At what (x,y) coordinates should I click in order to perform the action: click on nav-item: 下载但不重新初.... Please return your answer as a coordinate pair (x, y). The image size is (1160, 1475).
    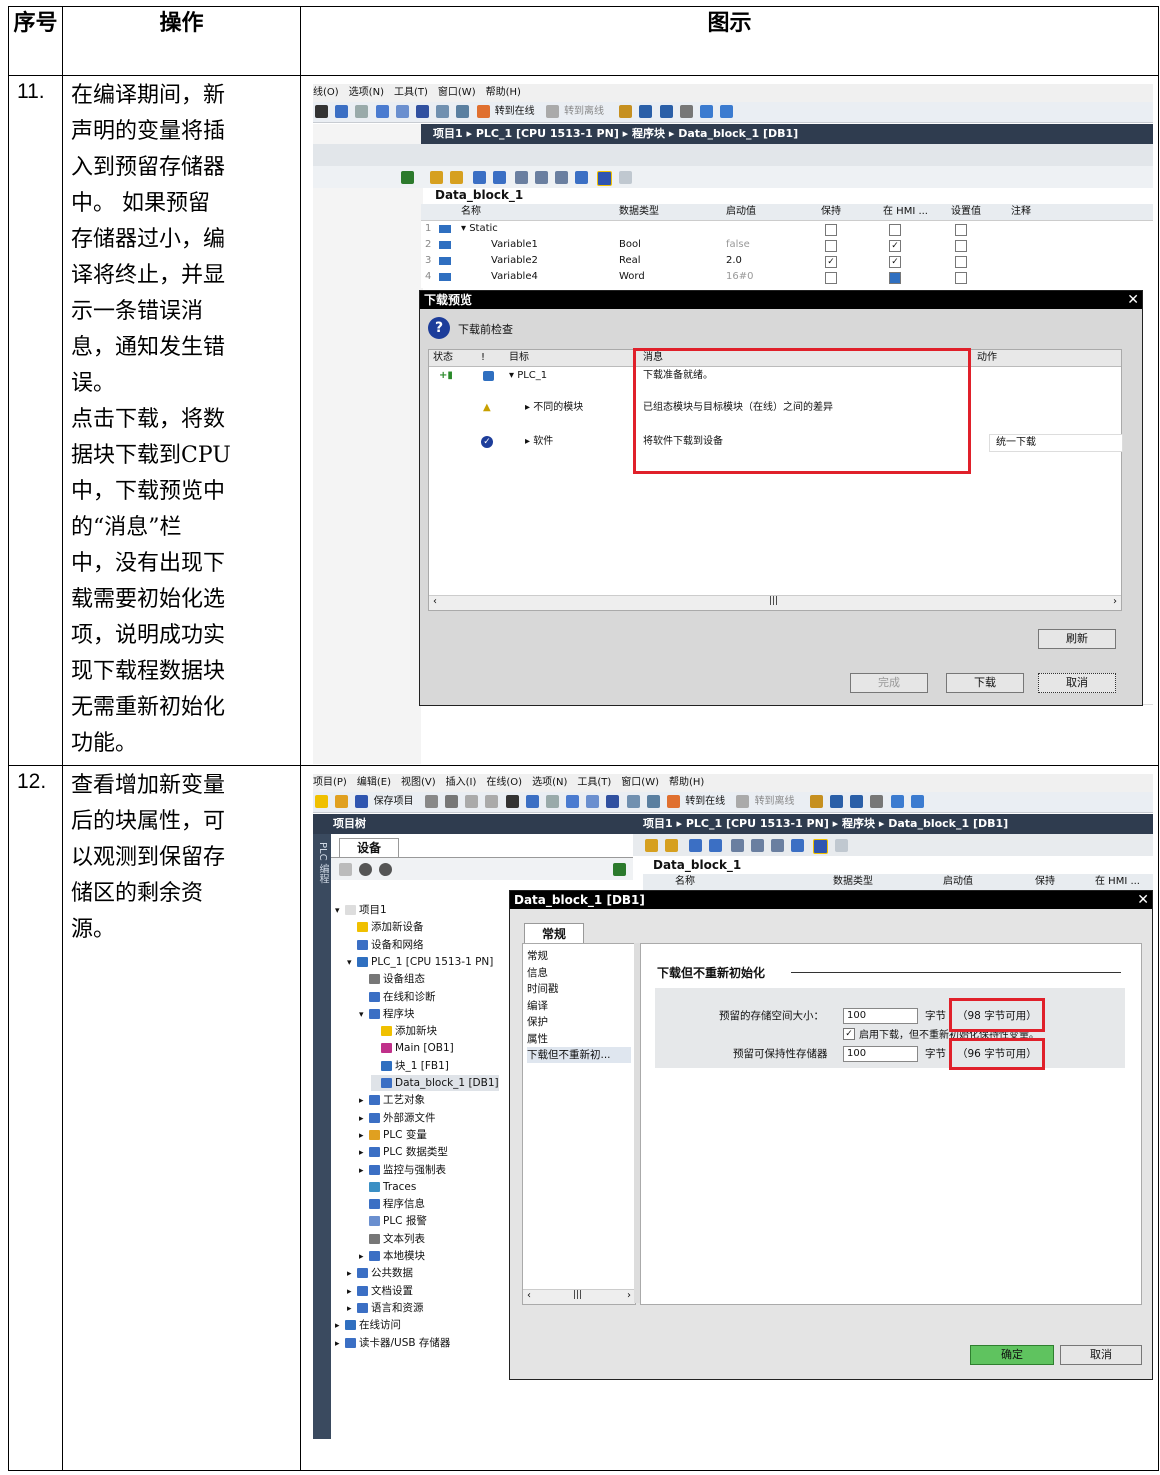
    Looking at the image, I should click on (579, 1055).